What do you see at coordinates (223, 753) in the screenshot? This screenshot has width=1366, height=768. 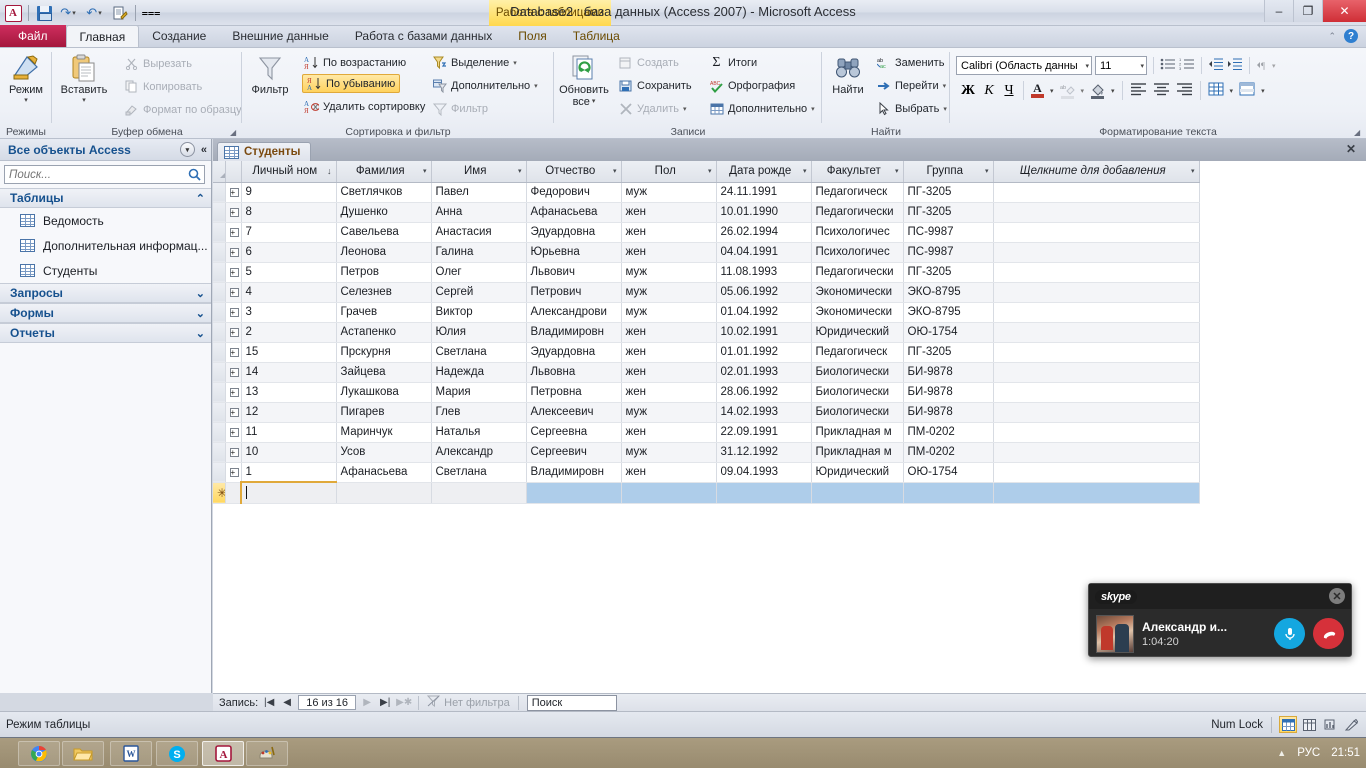 I see `taskbar-access-button: A` at bounding box center [223, 753].